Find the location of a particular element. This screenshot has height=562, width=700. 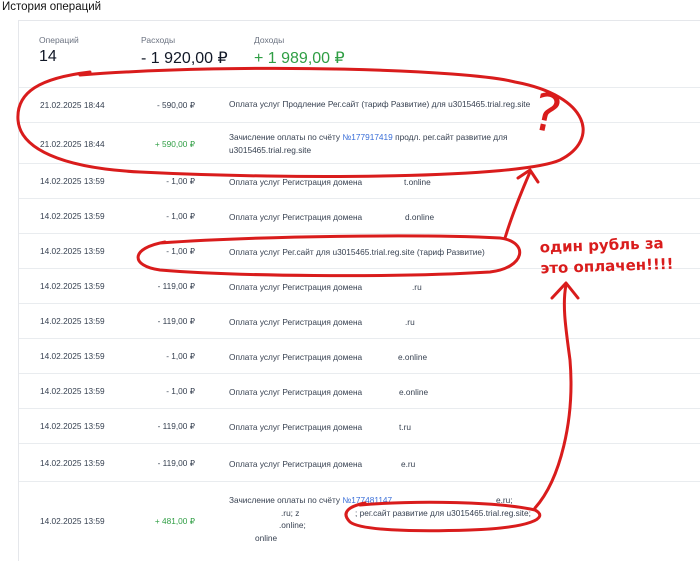

desc-line3: .online; is located at coordinates (292, 525).